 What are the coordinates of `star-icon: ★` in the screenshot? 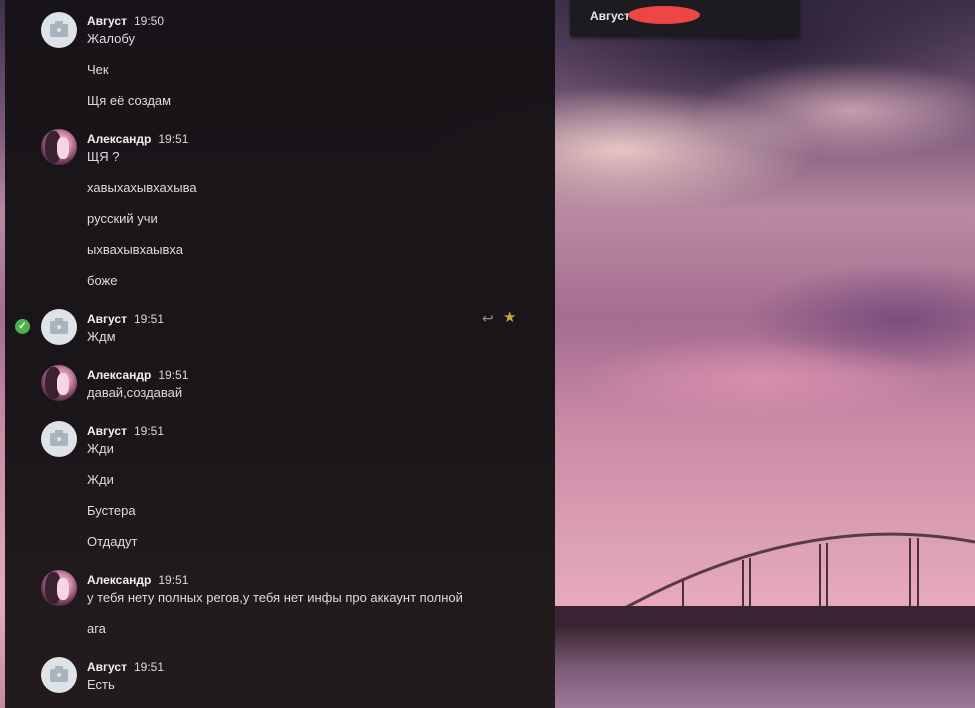 It's located at (510, 317).